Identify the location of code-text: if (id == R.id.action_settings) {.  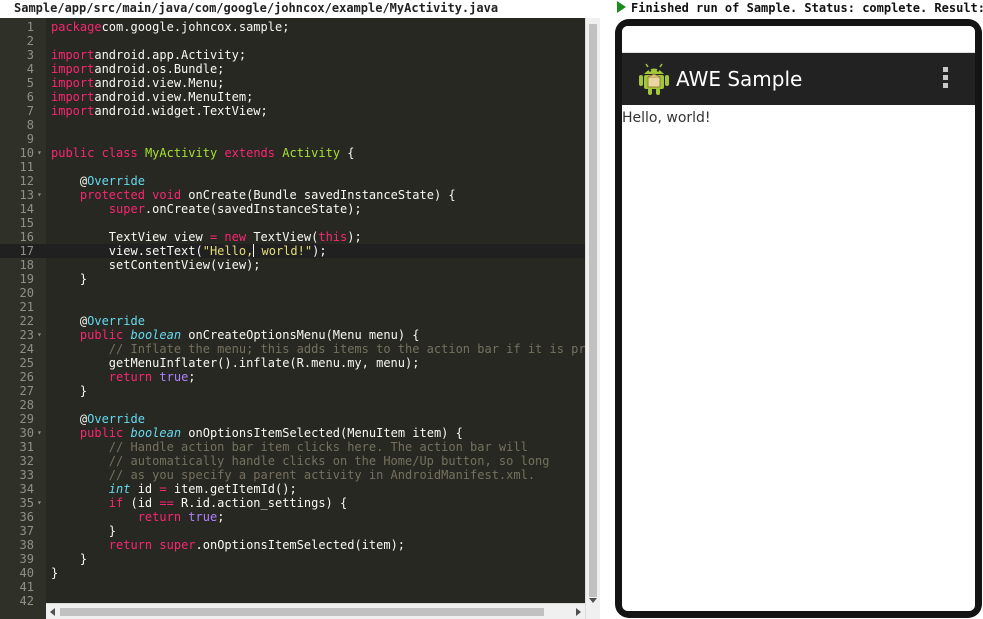
(199, 503).